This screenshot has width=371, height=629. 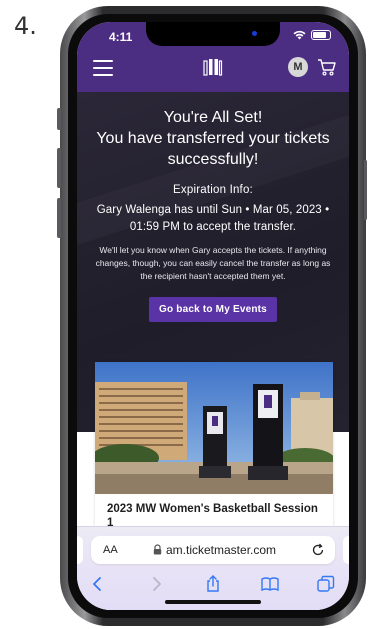 What do you see at coordinates (298, 67) in the screenshot?
I see `avatar: M` at bounding box center [298, 67].